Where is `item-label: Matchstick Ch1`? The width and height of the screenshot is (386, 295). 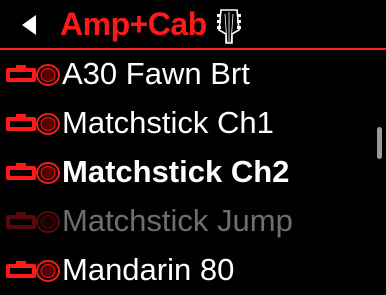
item-label: Matchstick Ch1 is located at coordinates (168, 122).